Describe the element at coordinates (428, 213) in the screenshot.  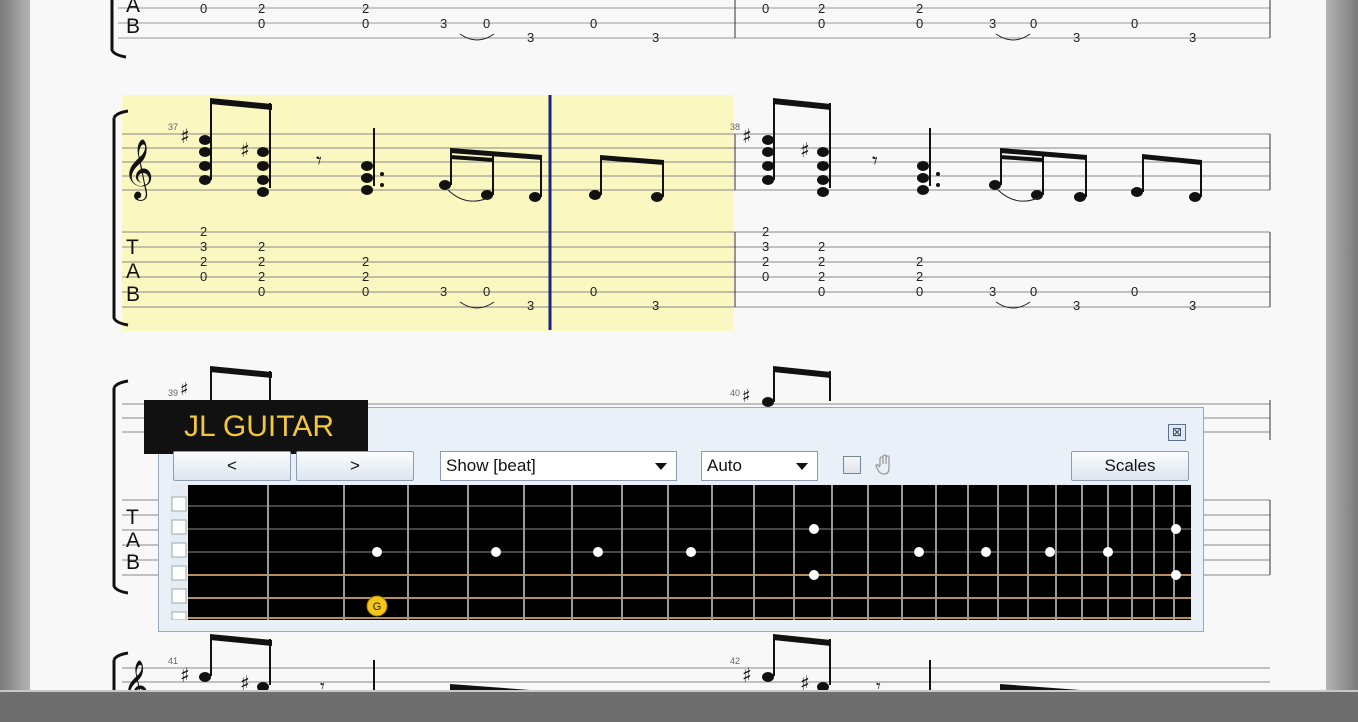
I see `selection-highlight` at that location.